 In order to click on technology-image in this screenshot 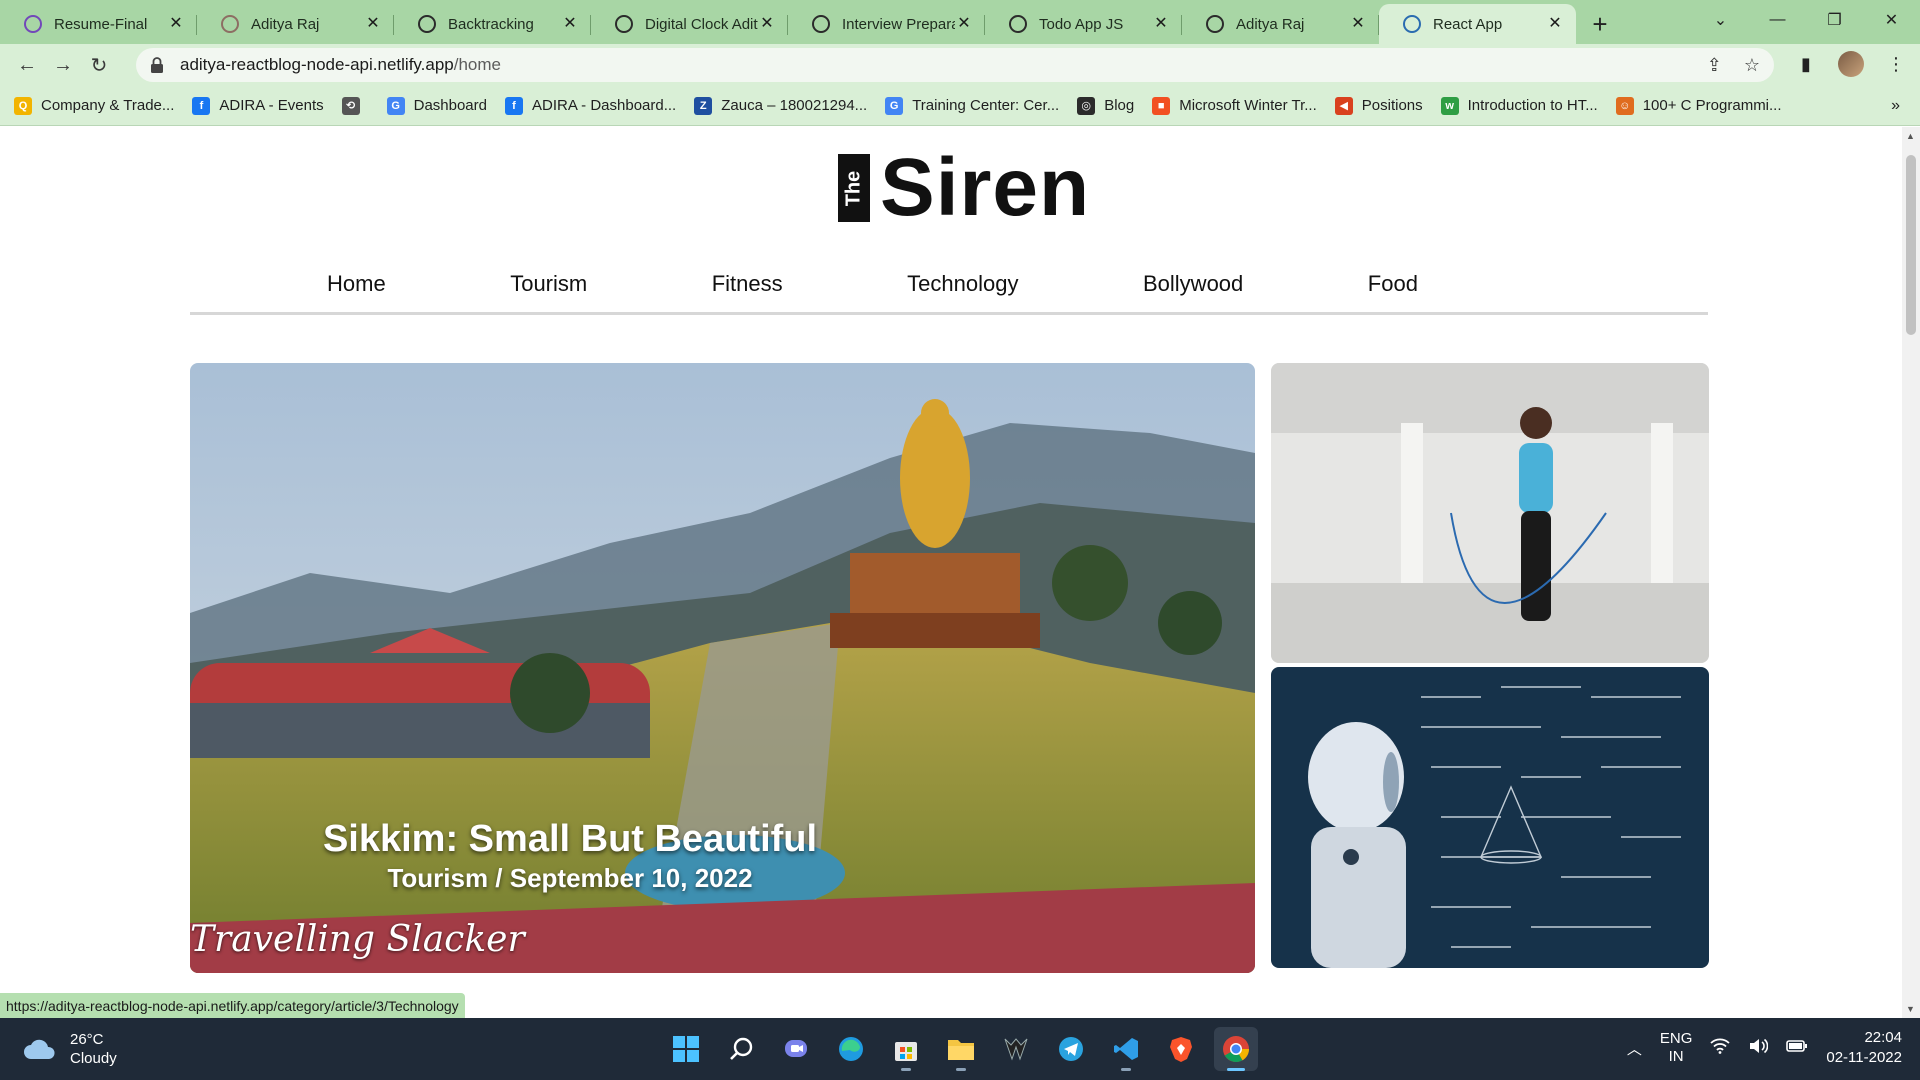, I will do `click(1490, 817)`.